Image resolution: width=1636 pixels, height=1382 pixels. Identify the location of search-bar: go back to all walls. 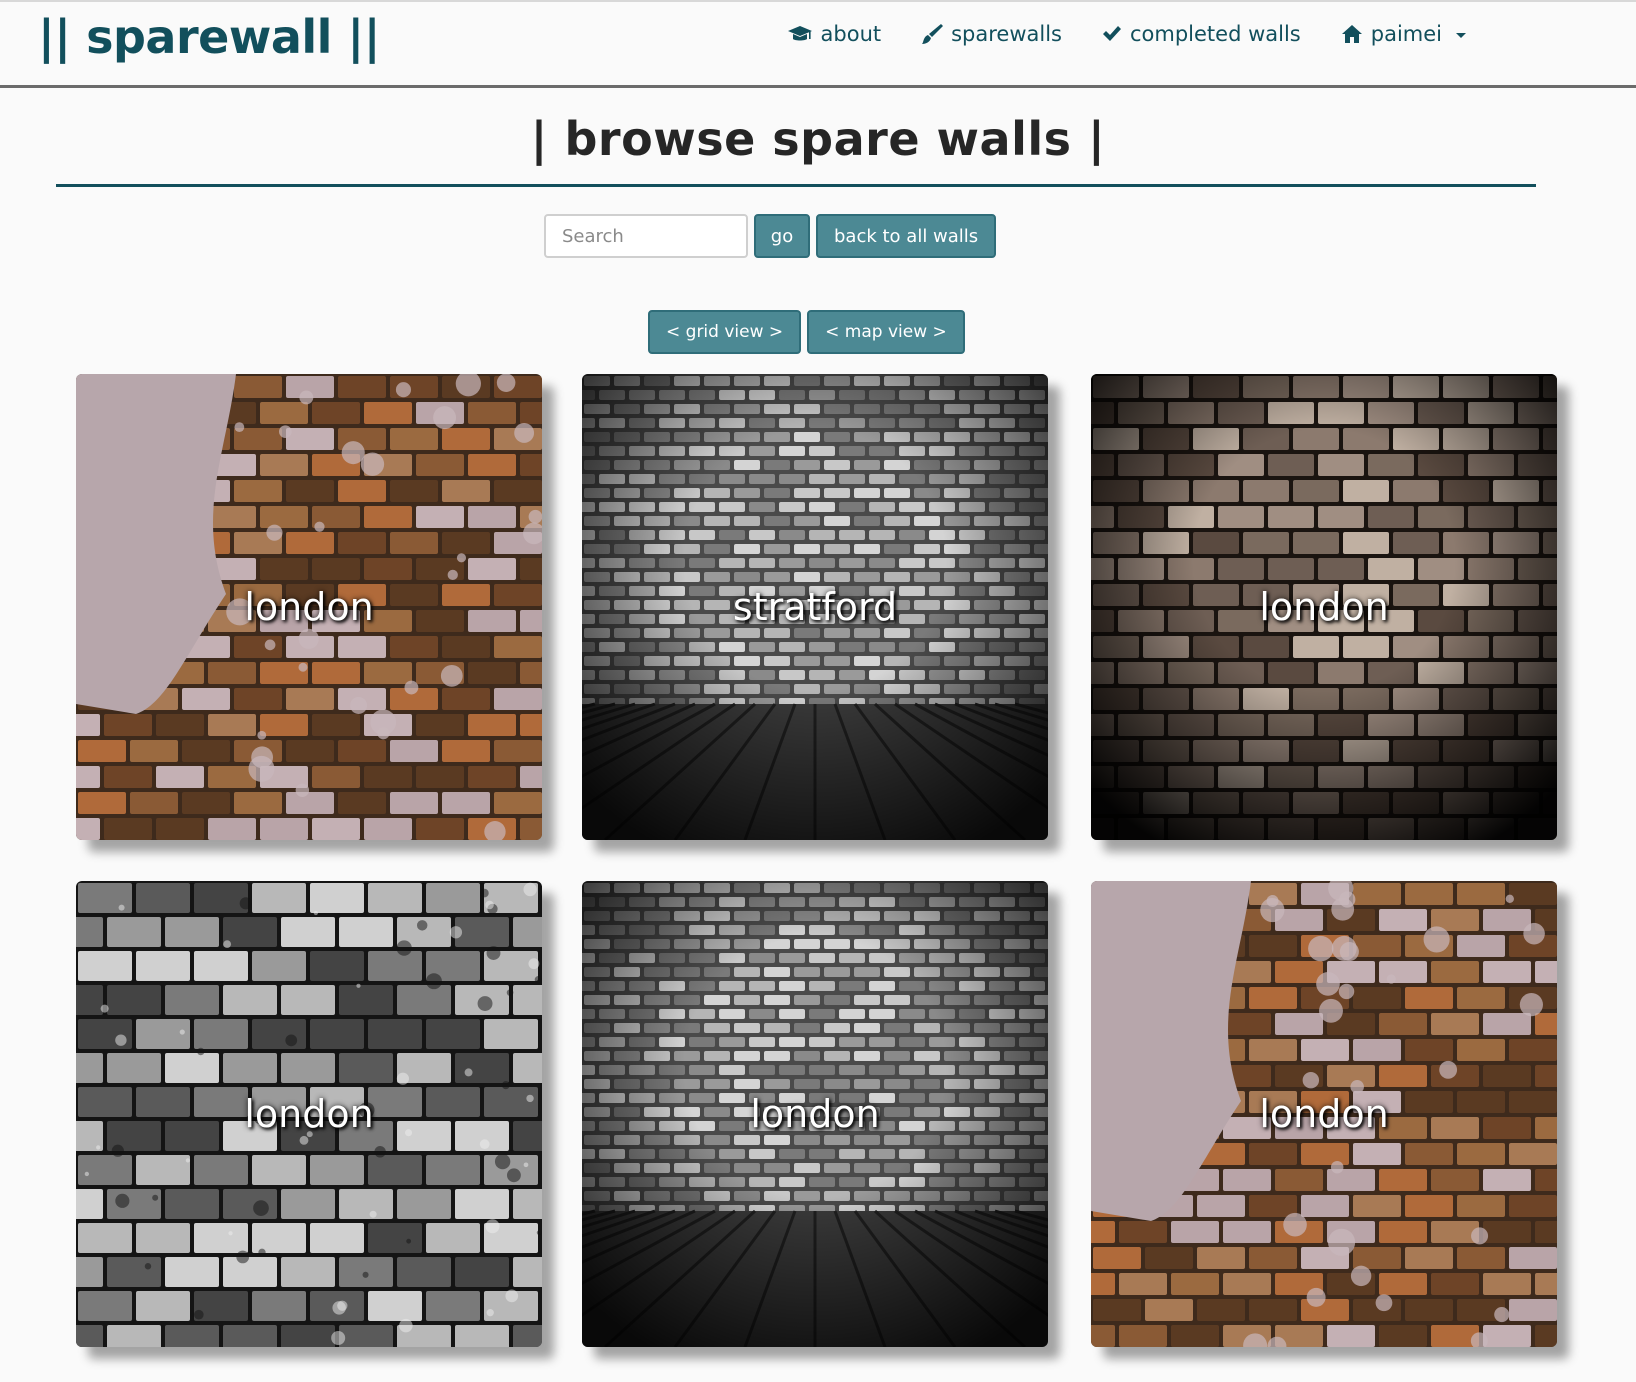
(770, 236).